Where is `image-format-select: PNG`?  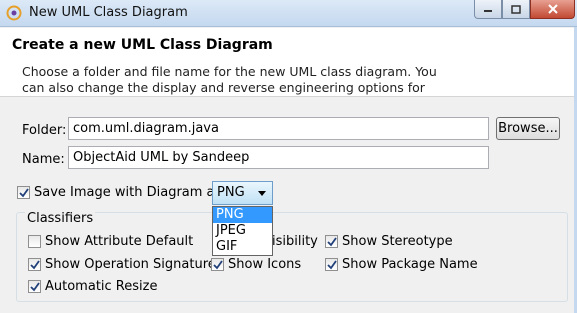
image-format-select: PNG is located at coordinates (242, 193).